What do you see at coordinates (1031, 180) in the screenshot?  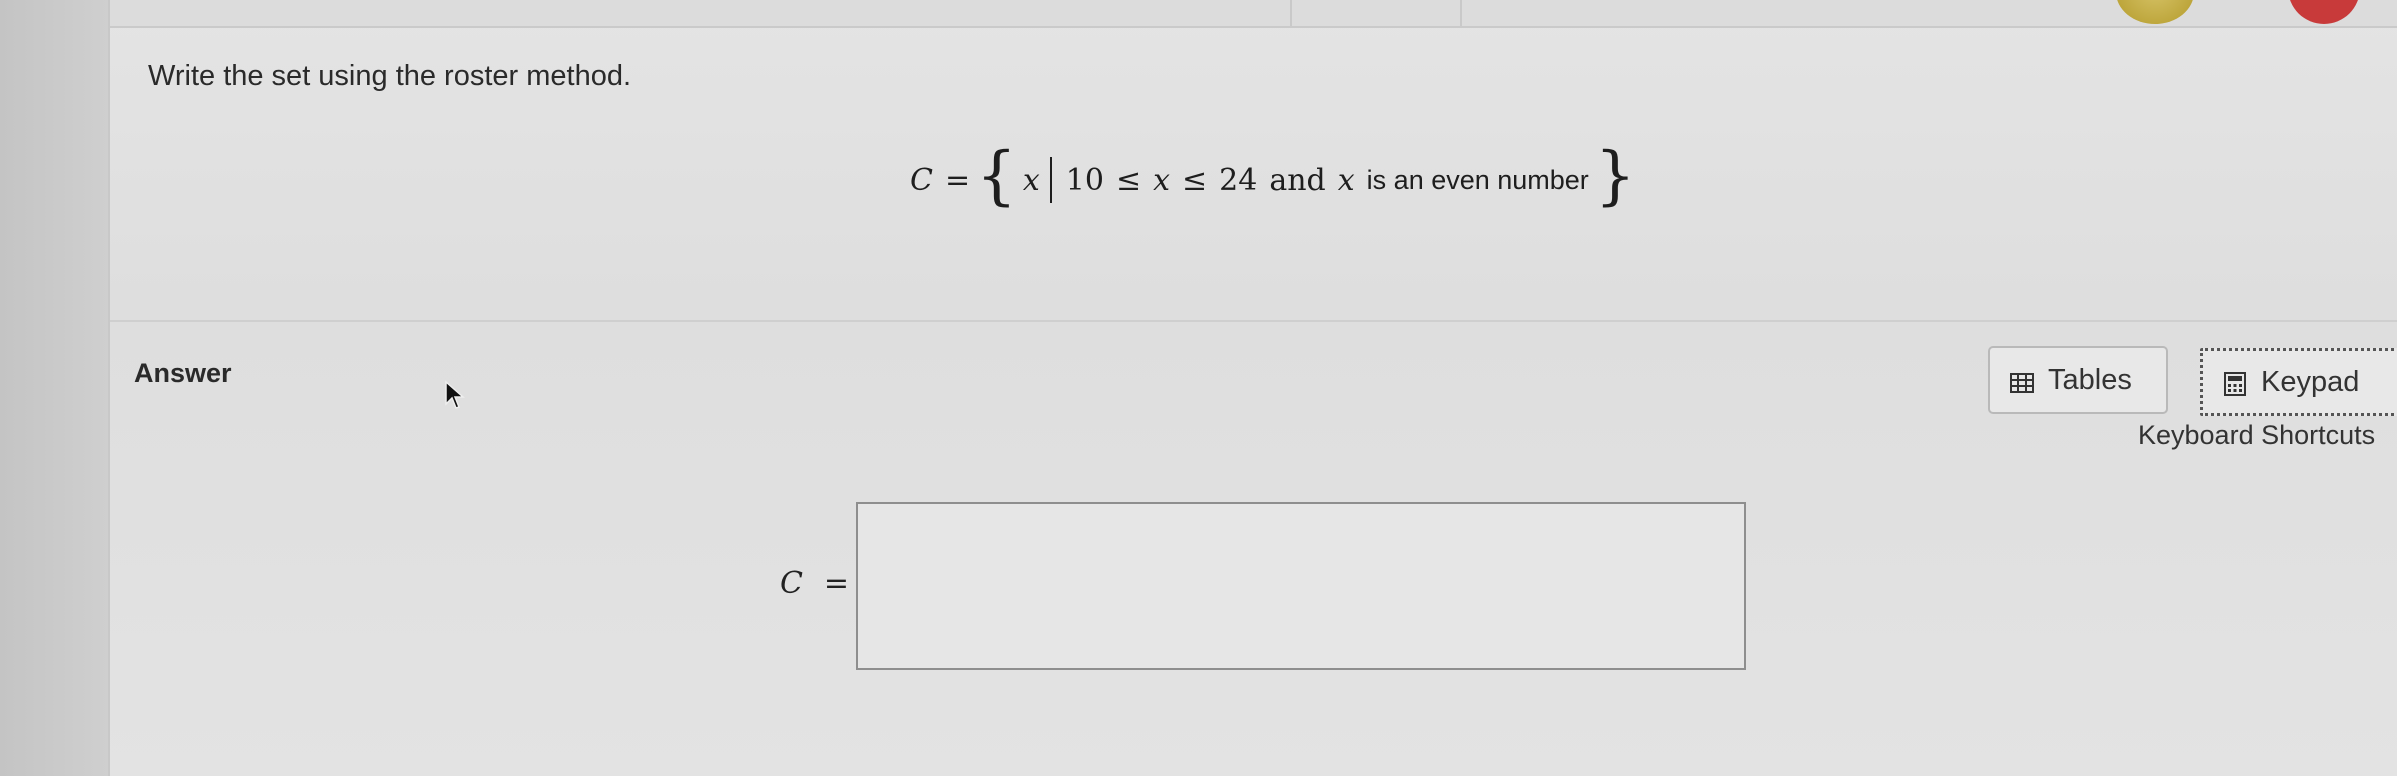 I see `set-variable: x` at bounding box center [1031, 180].